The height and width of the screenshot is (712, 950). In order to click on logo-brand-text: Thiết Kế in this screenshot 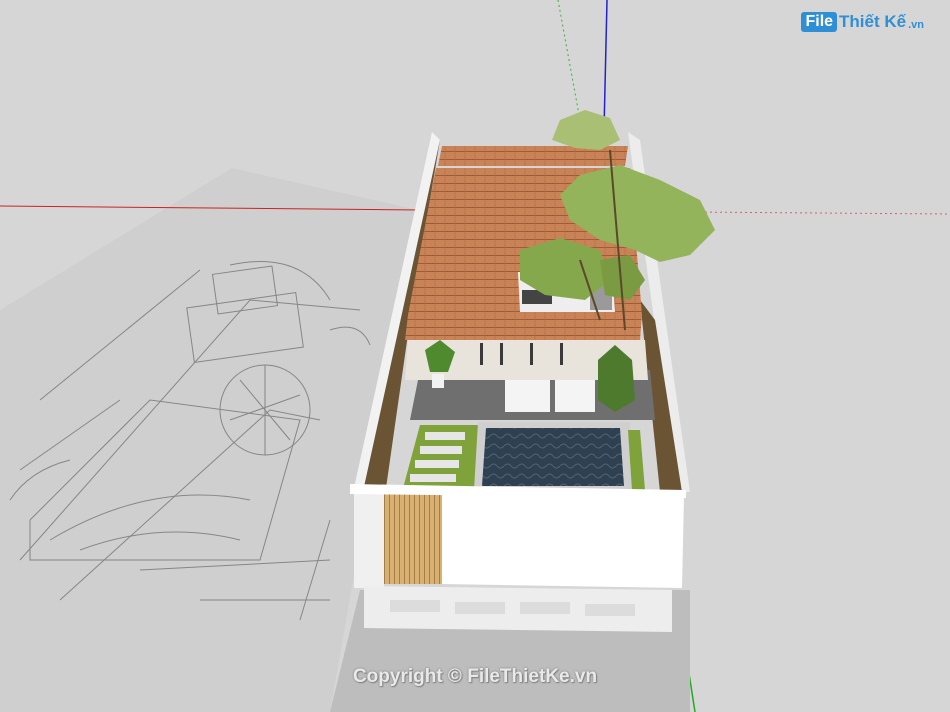, I will do `click(873, 21)`.